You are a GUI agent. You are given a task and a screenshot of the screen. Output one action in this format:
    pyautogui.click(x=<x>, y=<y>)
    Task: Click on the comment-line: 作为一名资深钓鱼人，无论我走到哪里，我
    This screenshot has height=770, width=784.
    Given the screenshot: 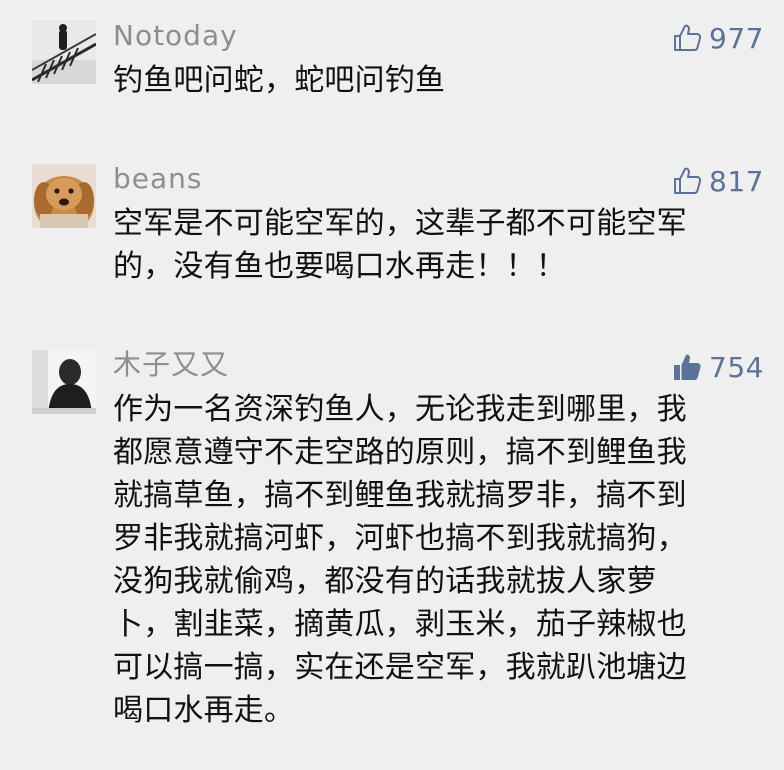 What is the action you would take?
    pyautogui.click(x=400, y=409)
    